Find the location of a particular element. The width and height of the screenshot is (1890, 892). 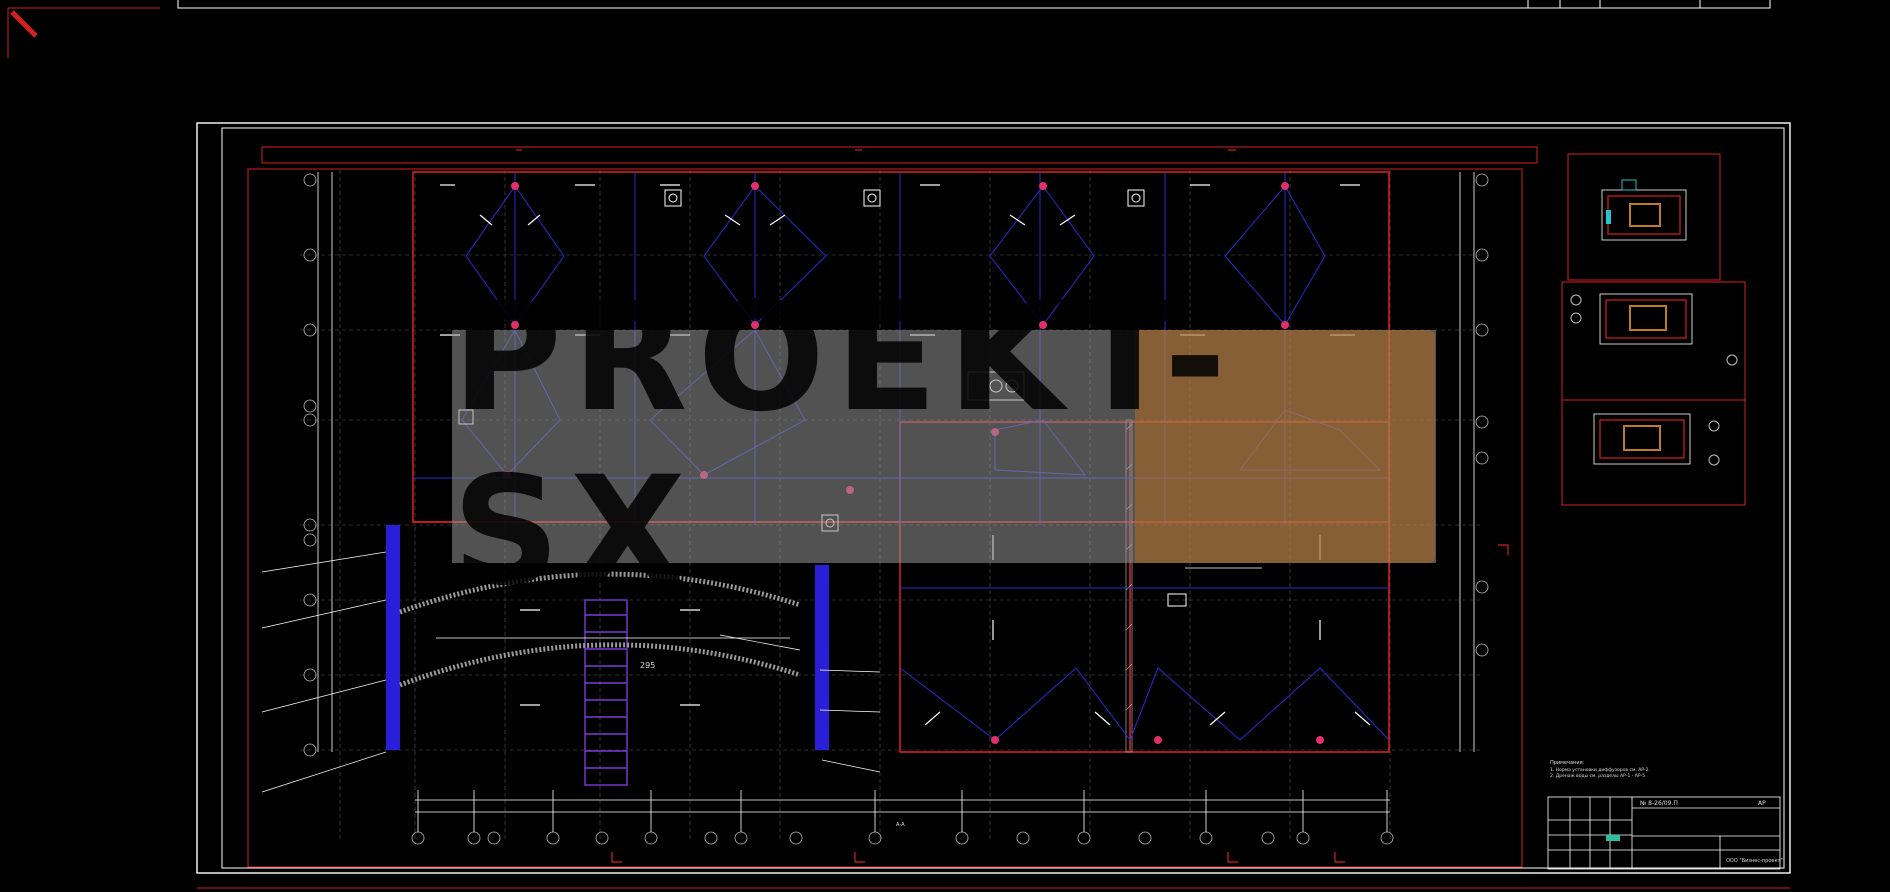

title-block-sheet-mark: АР is located at coordinates (1762, 803).